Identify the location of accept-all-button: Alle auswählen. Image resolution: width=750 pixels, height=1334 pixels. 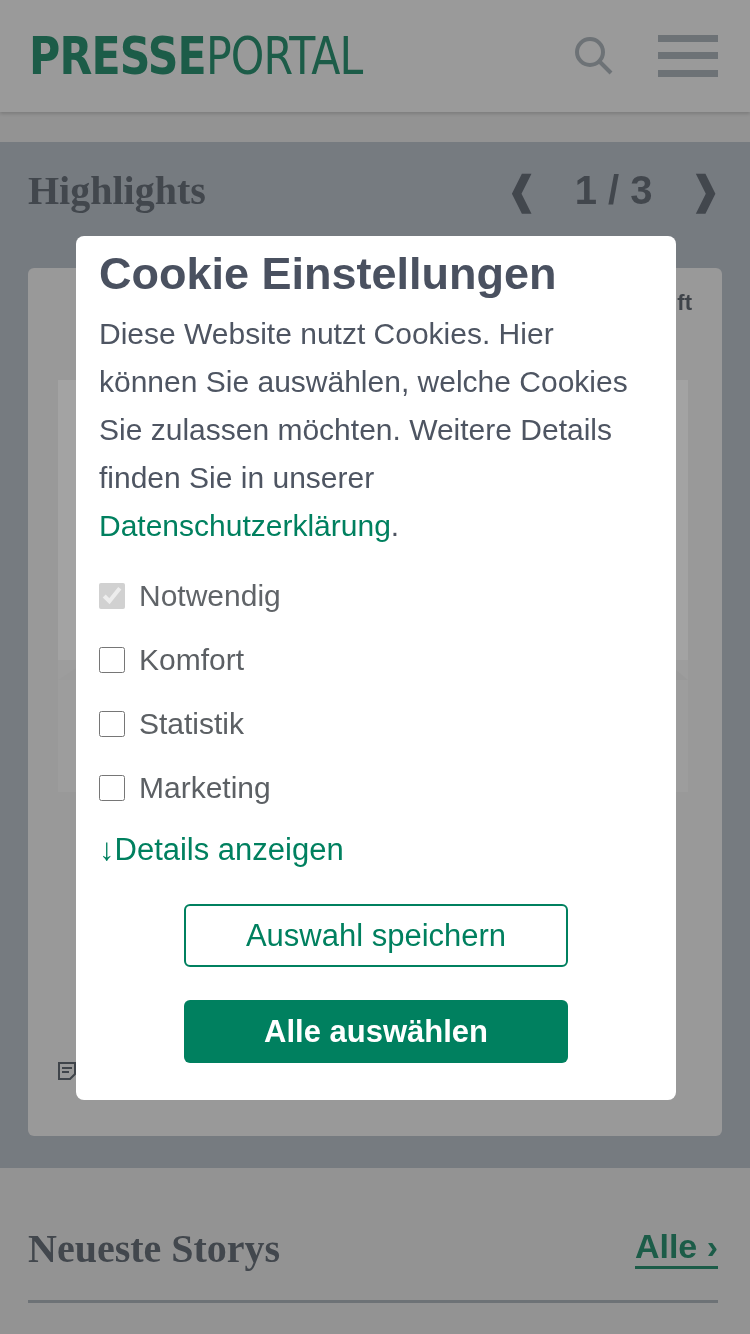
(376, 1031).